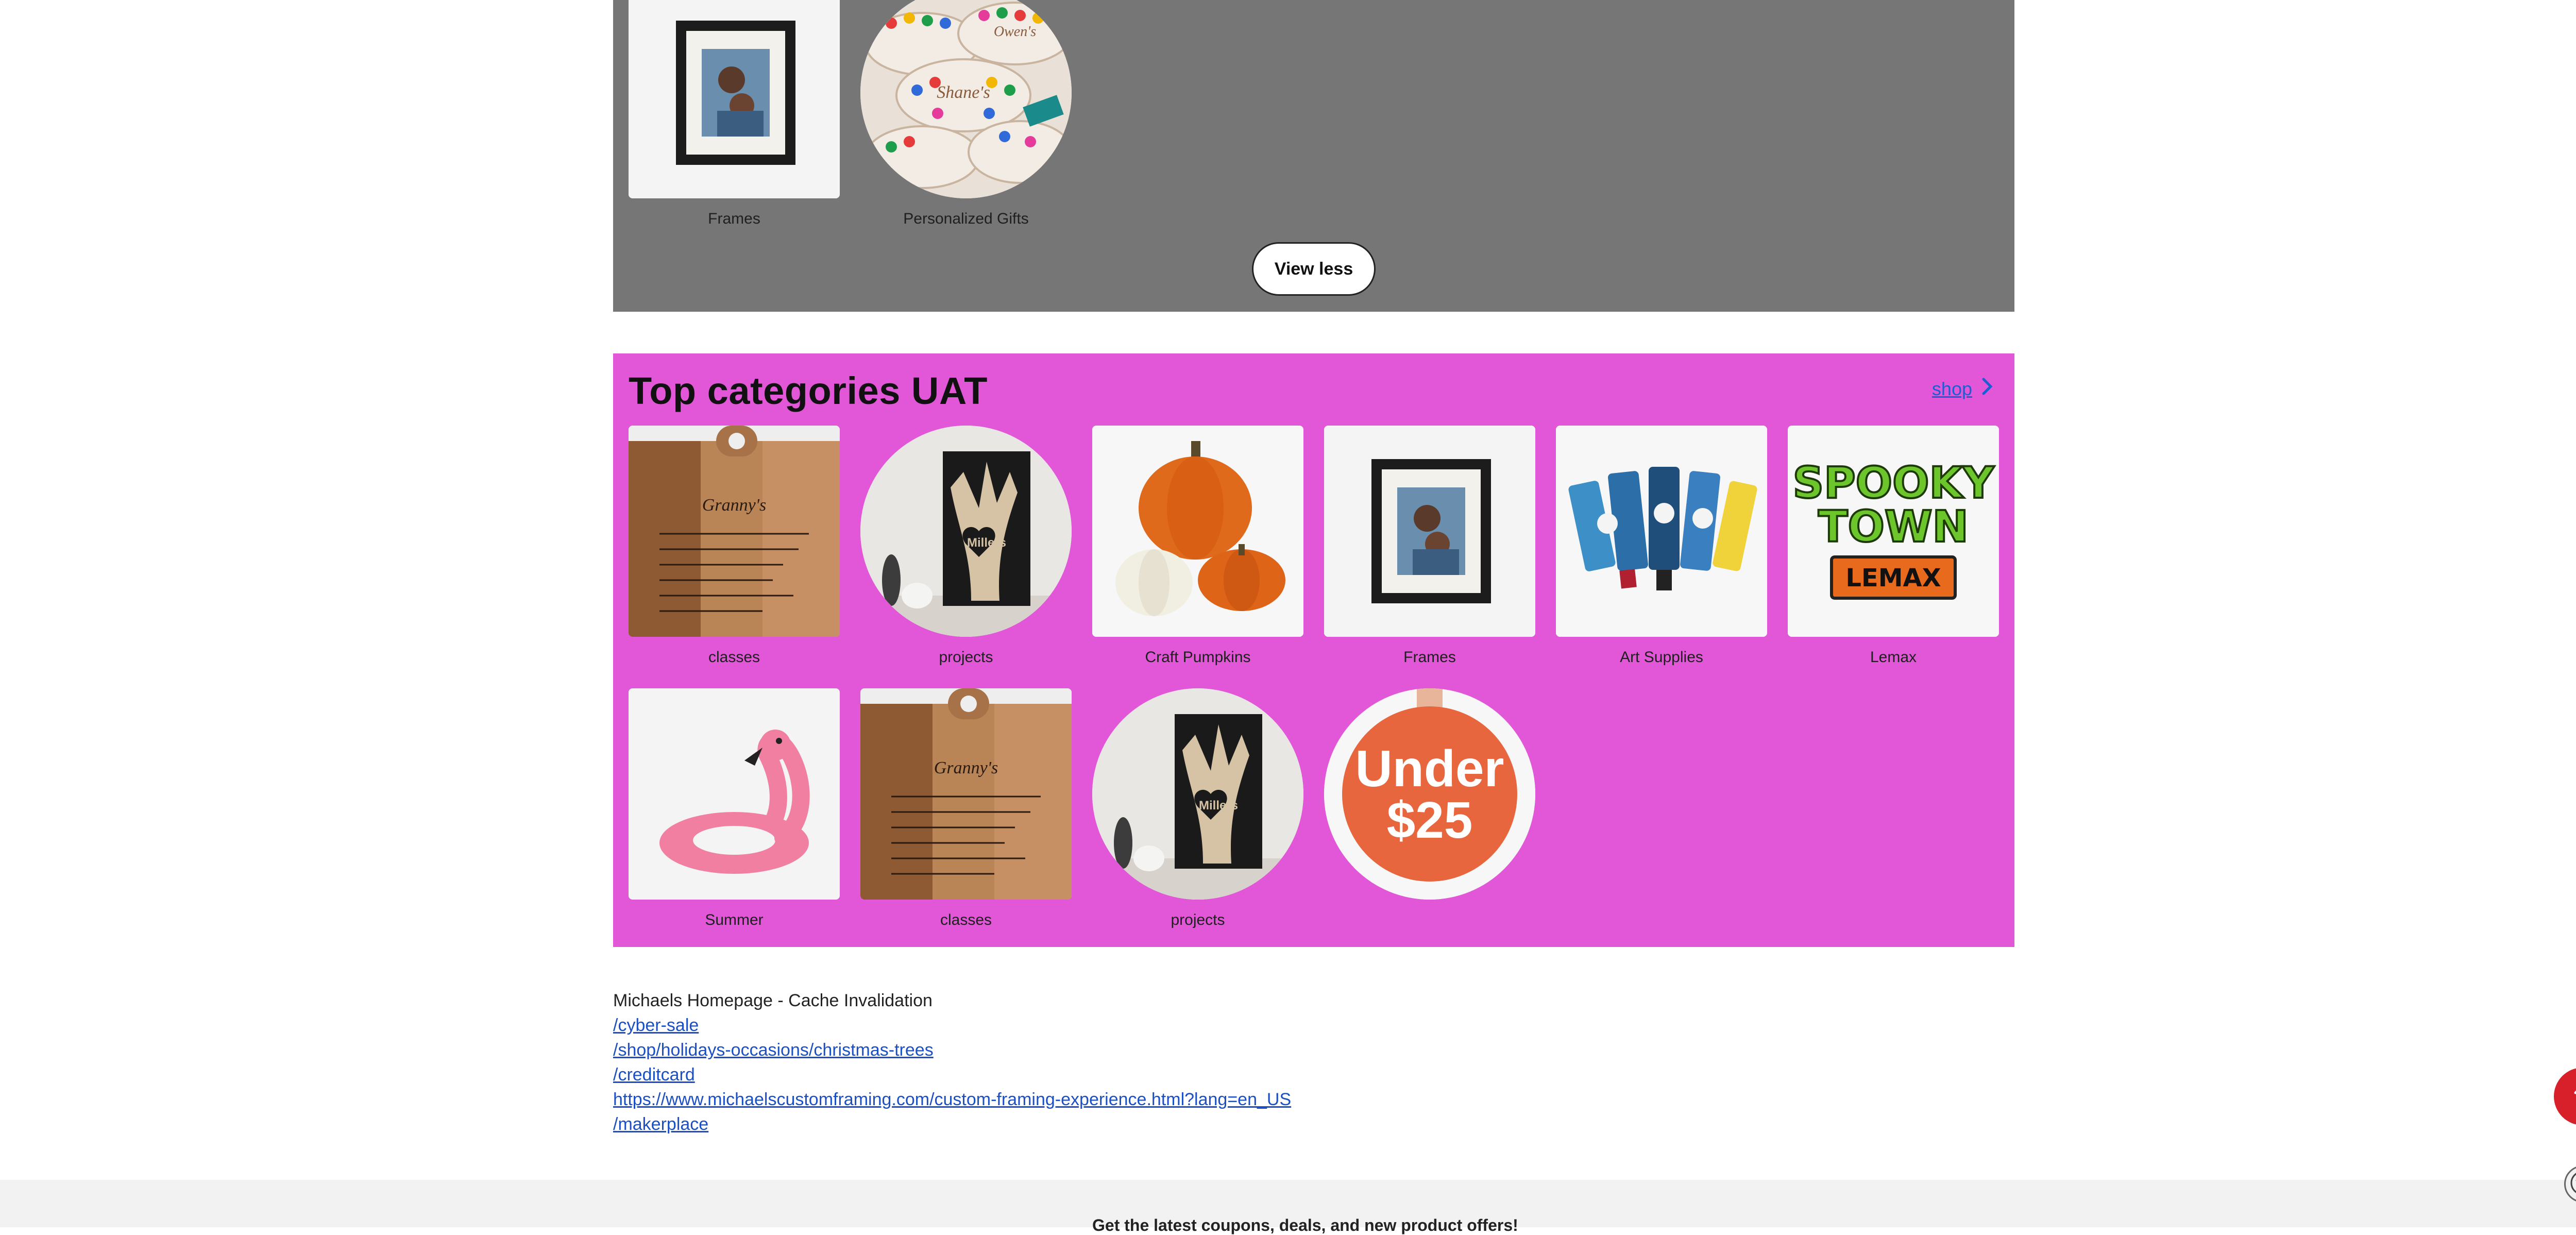 This screenshot has width=2576, height=1235. I want to click on link-creditcard: /creditcard, so click(952, 1074).